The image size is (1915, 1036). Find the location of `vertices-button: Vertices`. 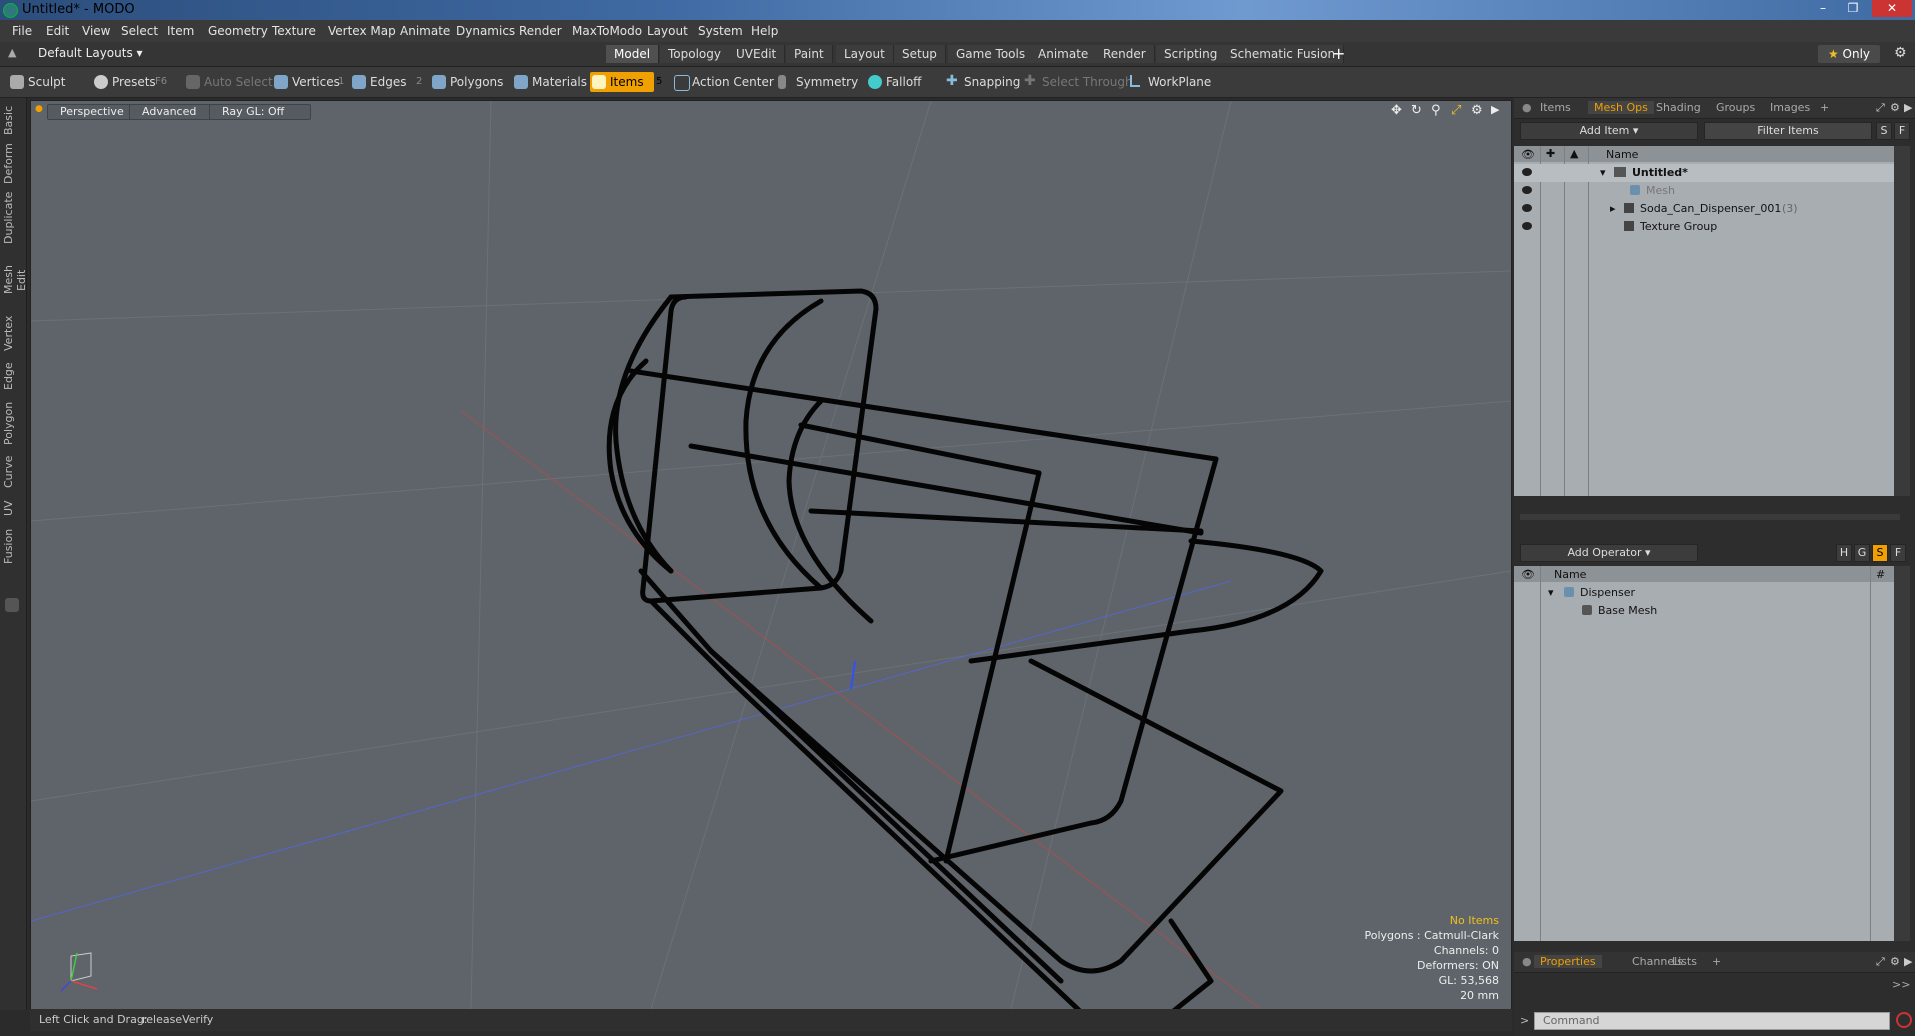

vertices-button: Vertices is located at coordinates (306, 82).